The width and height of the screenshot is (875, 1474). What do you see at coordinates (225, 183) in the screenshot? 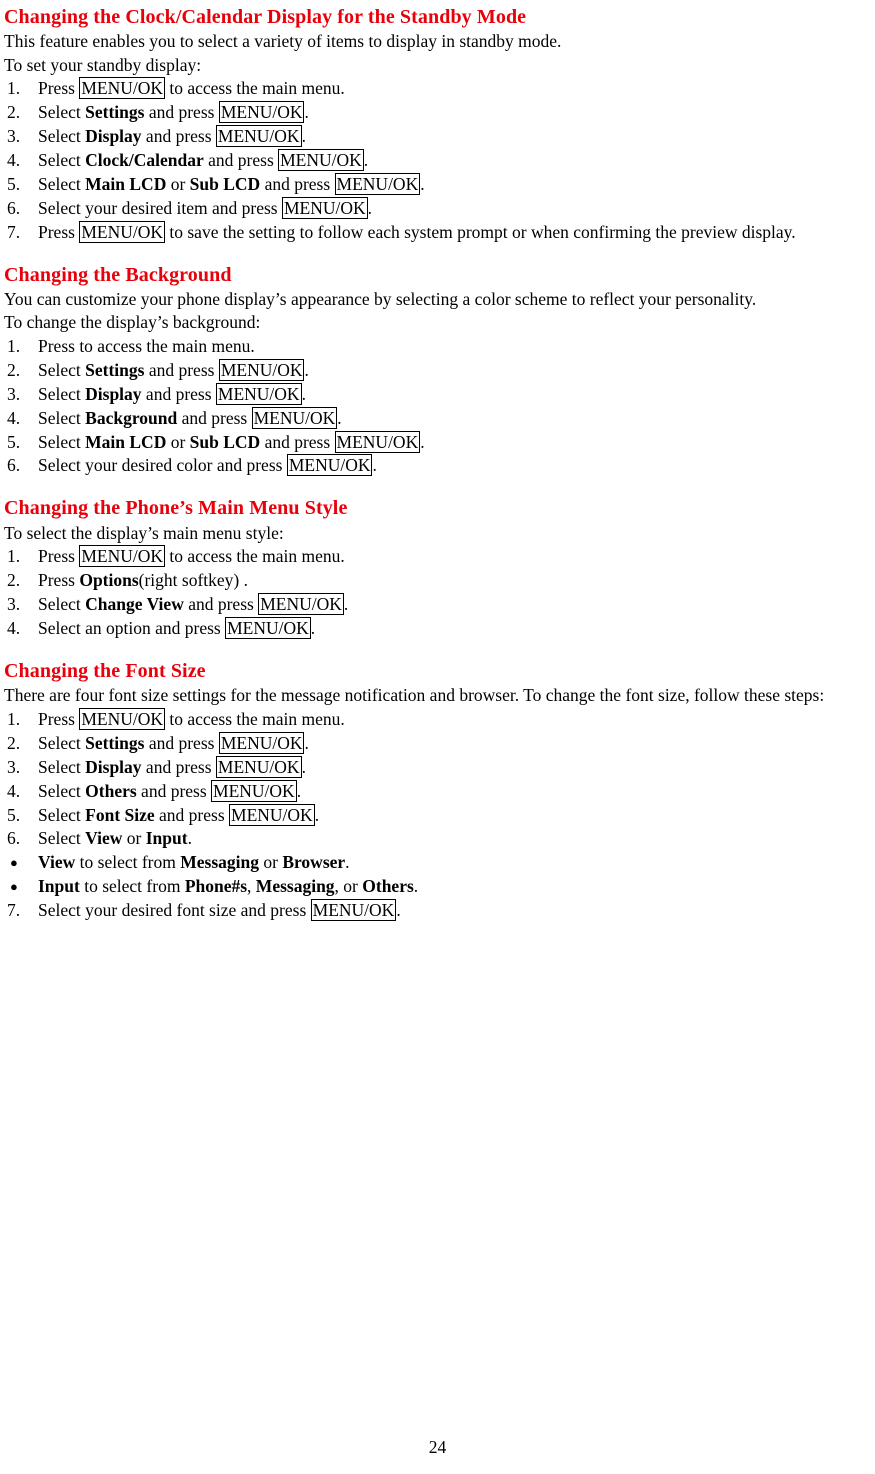
I see `emphasis-text: Sub LCD` at bounding box center [225, 183].